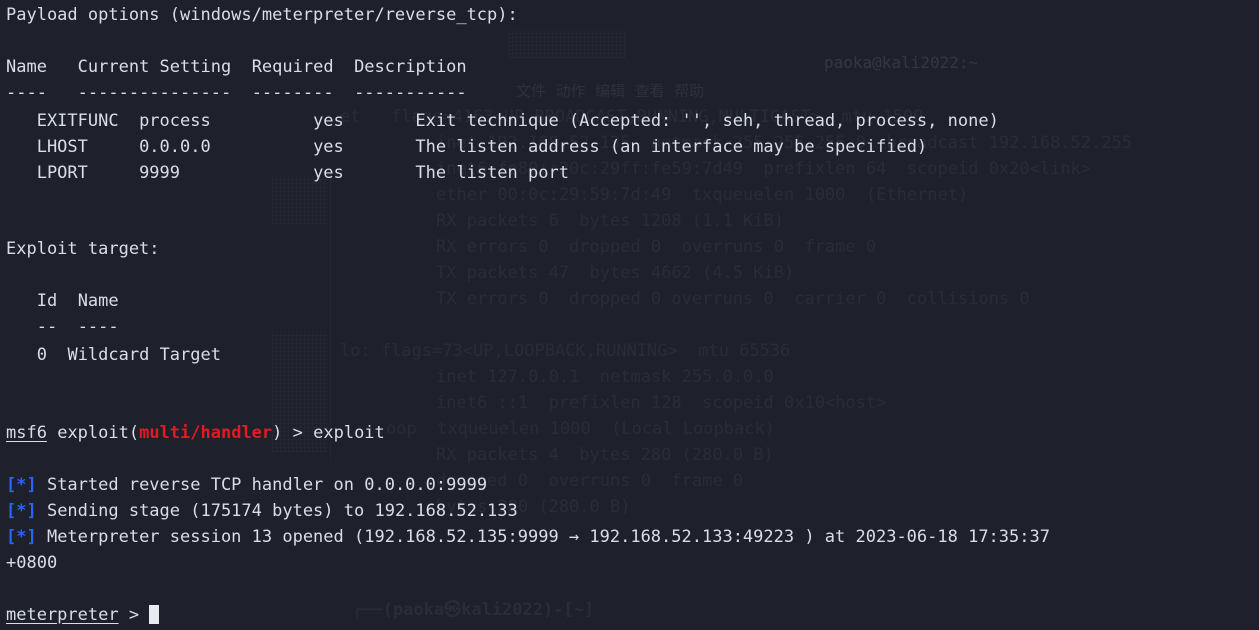  What do you see at coordinates (67, 327) in the screenshot?
I see `target-rule-gap` at bounding box center [67, 327].